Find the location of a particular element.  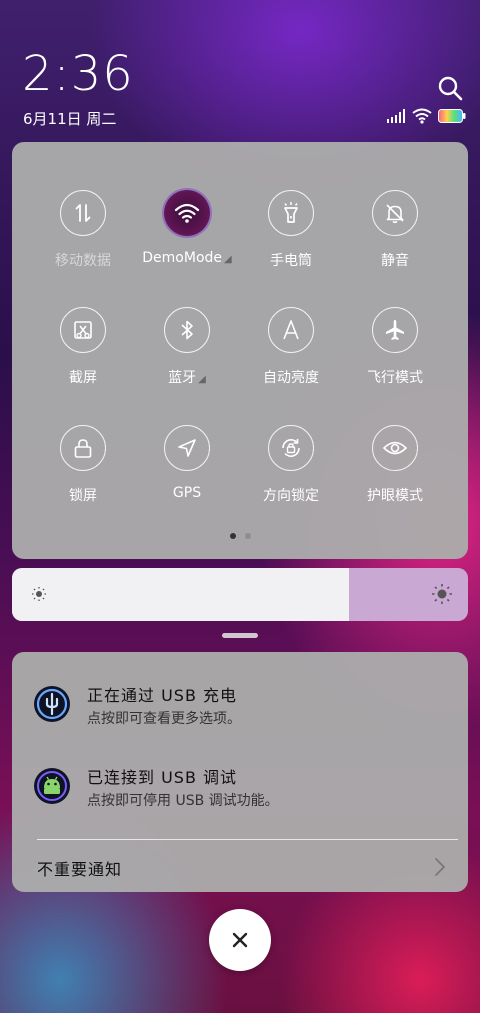

battery-icon is located at coordinates (452, 116).